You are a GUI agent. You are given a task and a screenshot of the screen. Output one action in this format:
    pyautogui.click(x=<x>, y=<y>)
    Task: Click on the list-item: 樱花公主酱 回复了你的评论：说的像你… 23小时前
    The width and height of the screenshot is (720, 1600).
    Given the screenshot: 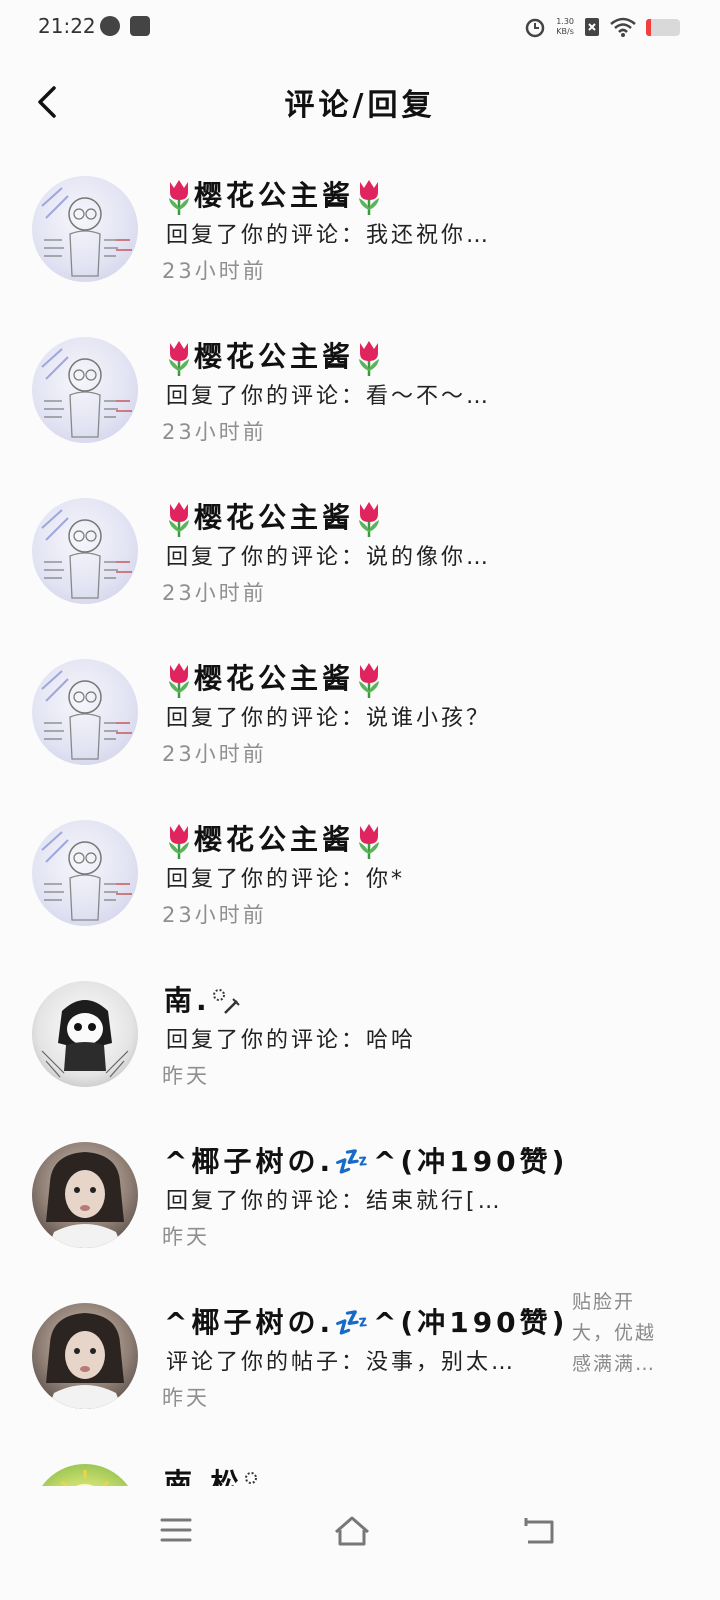 What is the action you would take?
    pyautogui.click(x=360, y=542)
    